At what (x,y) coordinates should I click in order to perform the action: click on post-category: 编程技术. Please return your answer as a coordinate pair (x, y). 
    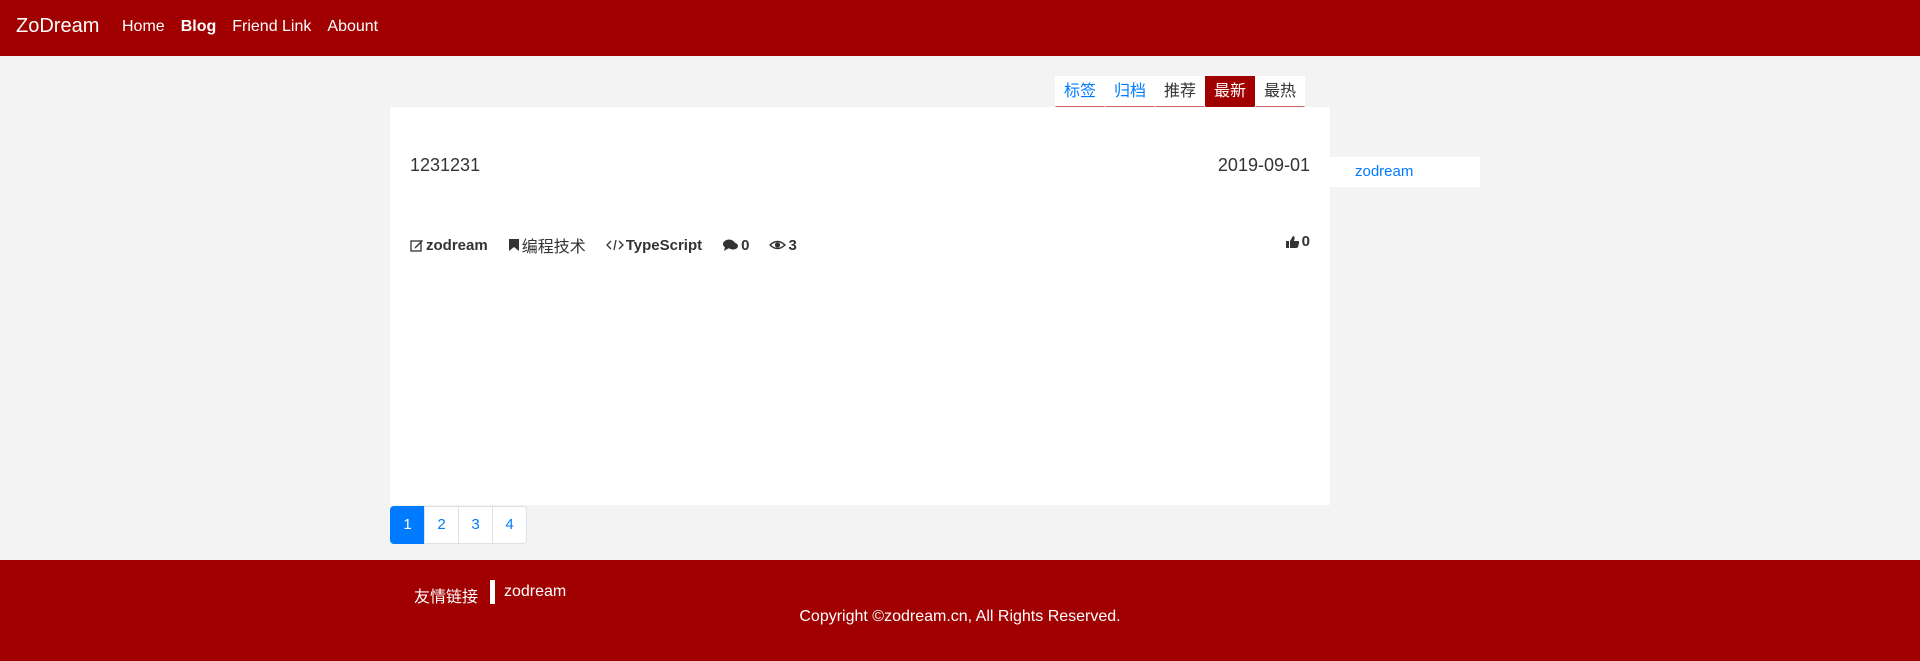
    Looking at the image, I should click on (547, 245).